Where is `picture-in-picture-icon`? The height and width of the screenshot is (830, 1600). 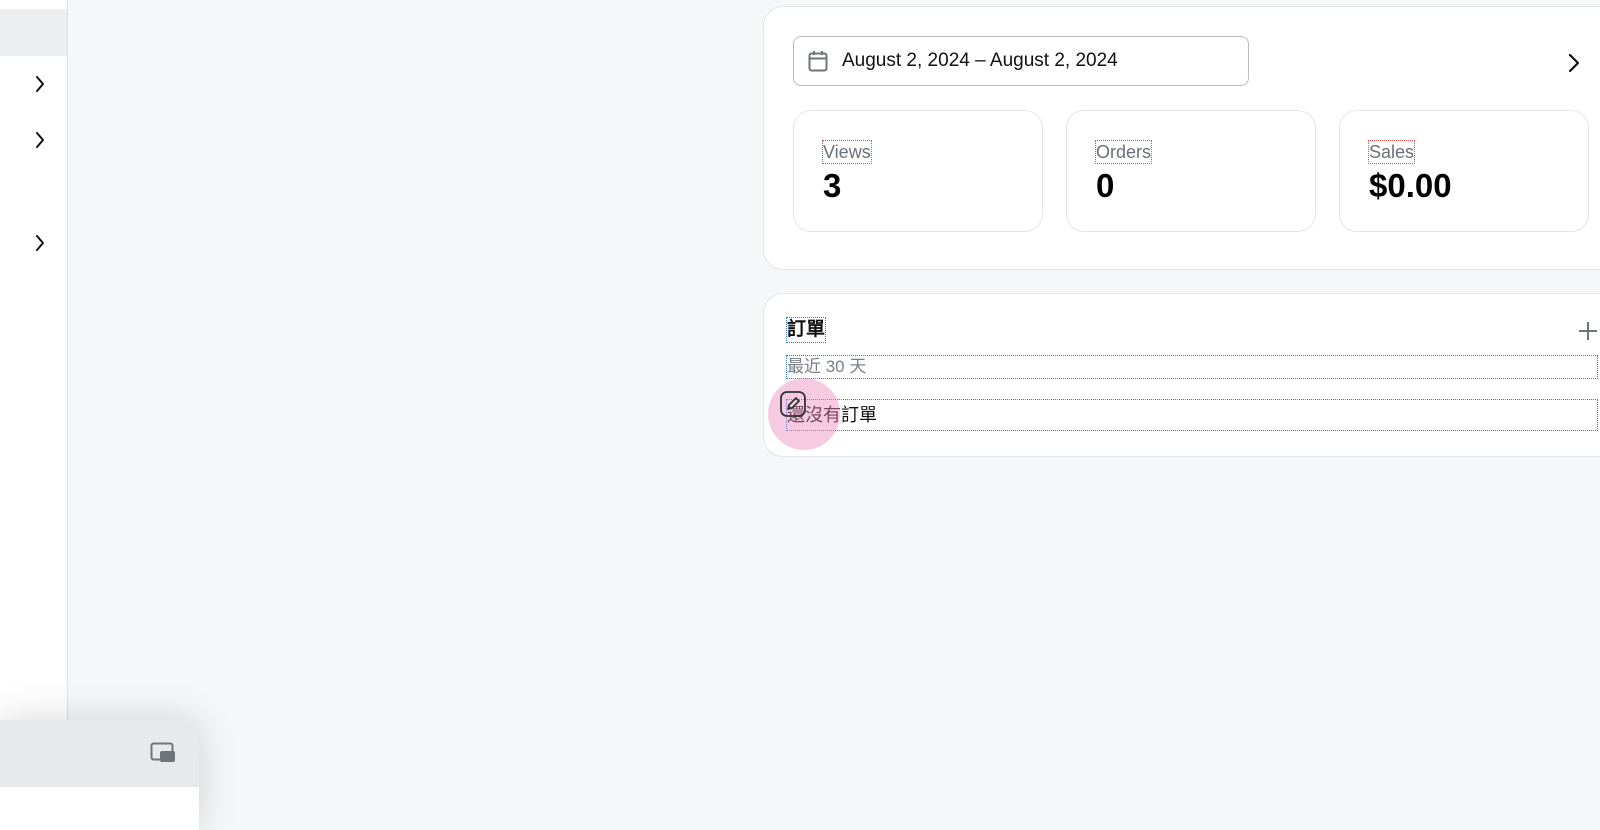
picture-in-picture-icon is located at coordinates (162, 752).